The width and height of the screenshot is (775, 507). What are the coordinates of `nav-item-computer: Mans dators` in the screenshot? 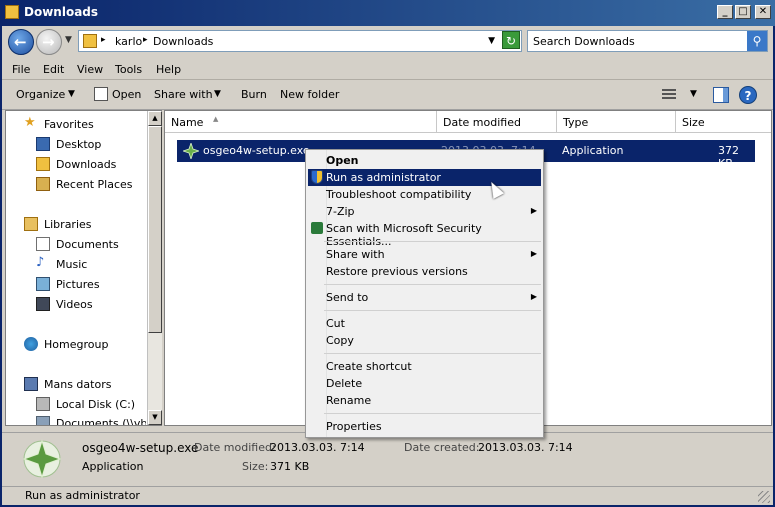 It's located at (76, 384).